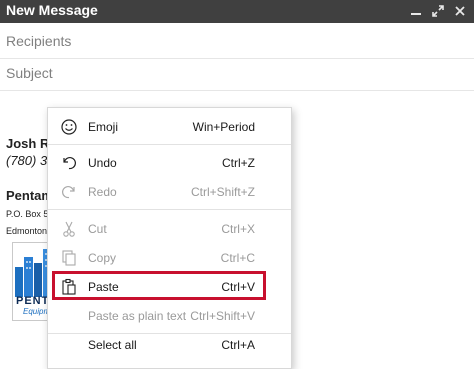  What do you see at coordinates (103, 287) in the screenshot?
I see `menu-item-label: Paste` at bounding box center [103, 287].